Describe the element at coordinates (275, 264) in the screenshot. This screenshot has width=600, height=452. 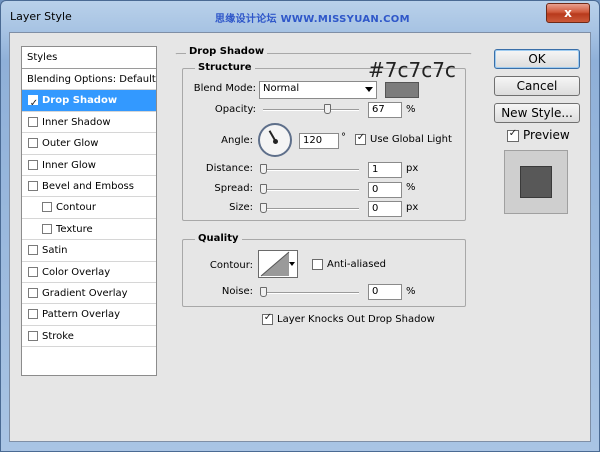
I see `contour-linear-icon` at that location.